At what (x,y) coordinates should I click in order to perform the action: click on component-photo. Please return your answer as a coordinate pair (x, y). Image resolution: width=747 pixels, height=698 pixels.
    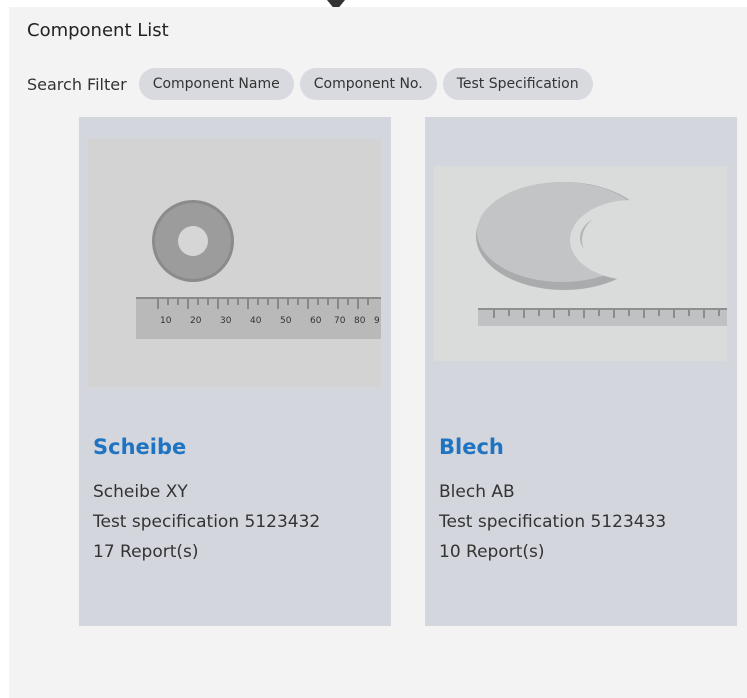
    Looking at the image, I should click on (580, 263).